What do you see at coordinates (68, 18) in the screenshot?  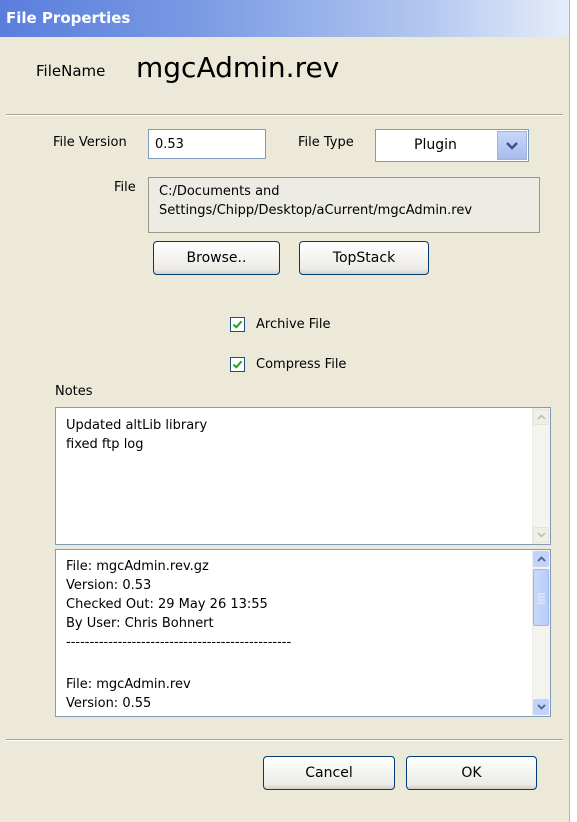 I see `window-title: File Properties` at bounding box center [68, 18].